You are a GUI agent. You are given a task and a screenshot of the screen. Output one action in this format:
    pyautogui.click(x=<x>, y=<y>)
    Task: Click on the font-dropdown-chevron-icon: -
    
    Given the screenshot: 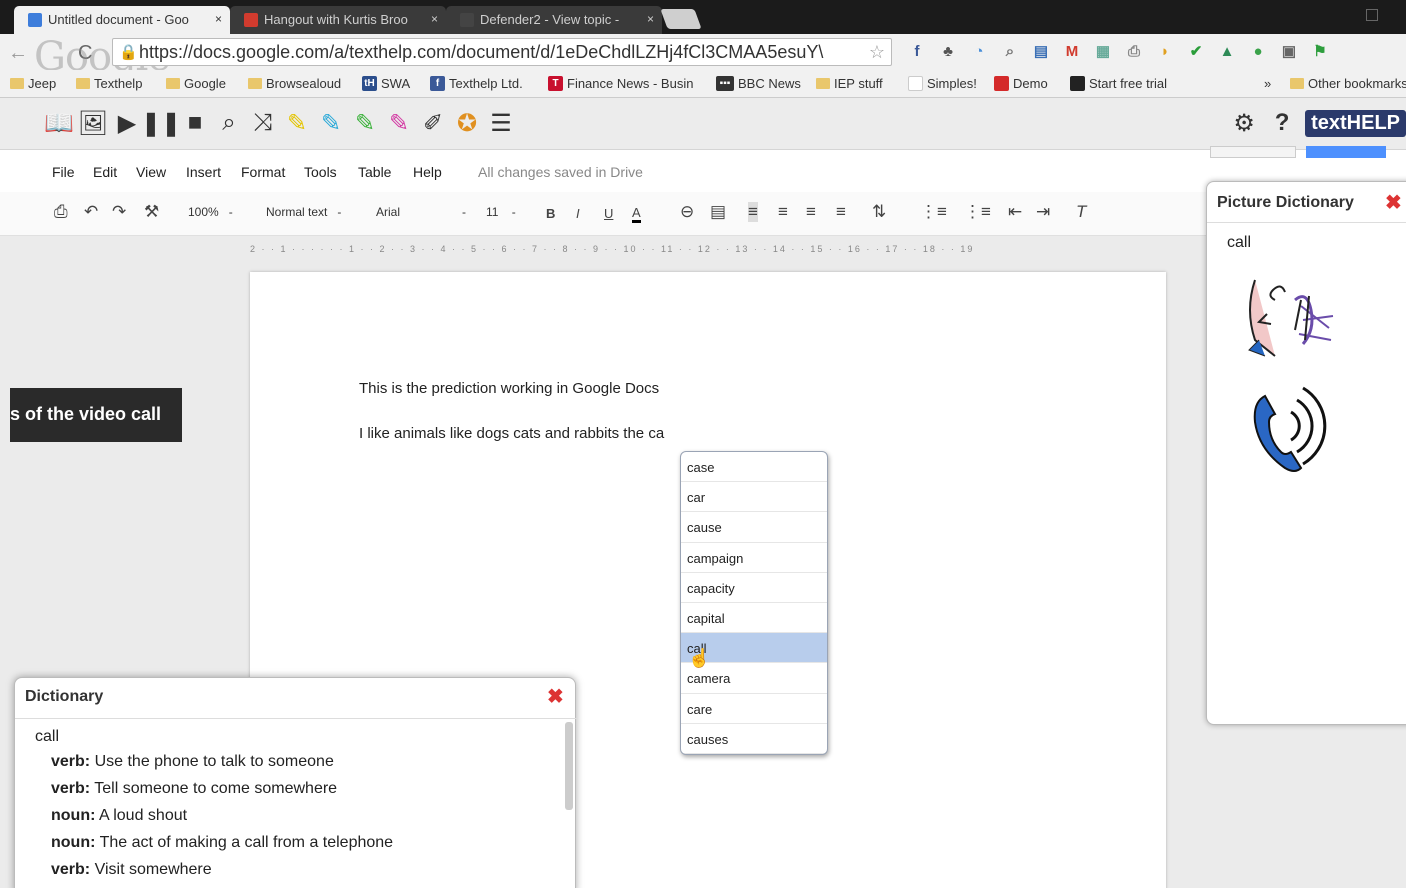 What is the action you would take?
    pyautogui.click(x=464, y=212)
    